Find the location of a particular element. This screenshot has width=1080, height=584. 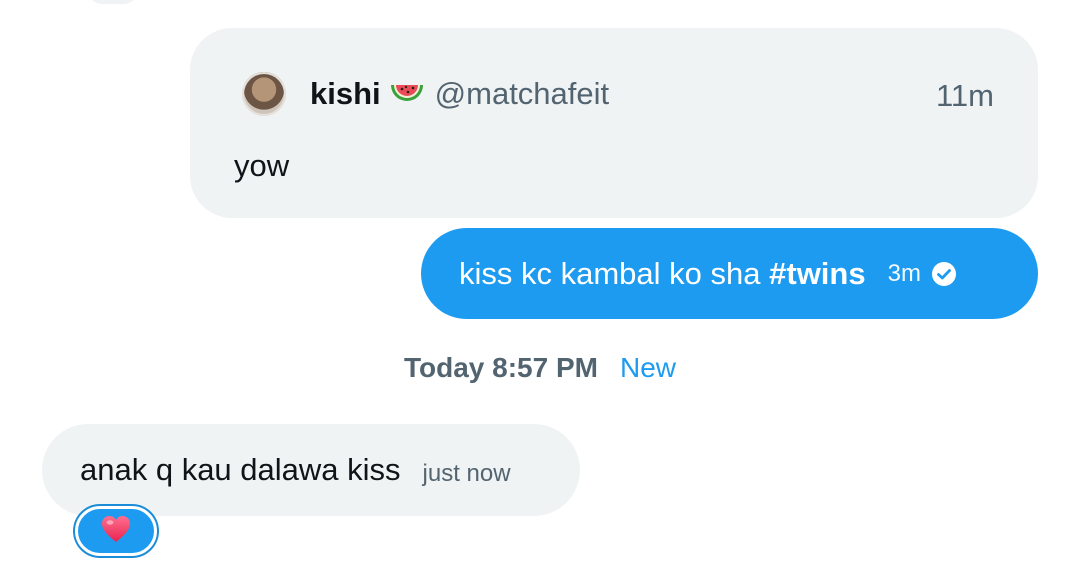

received-message-text: anak q kau dalawa kiss is located at coordinates (240, 469).